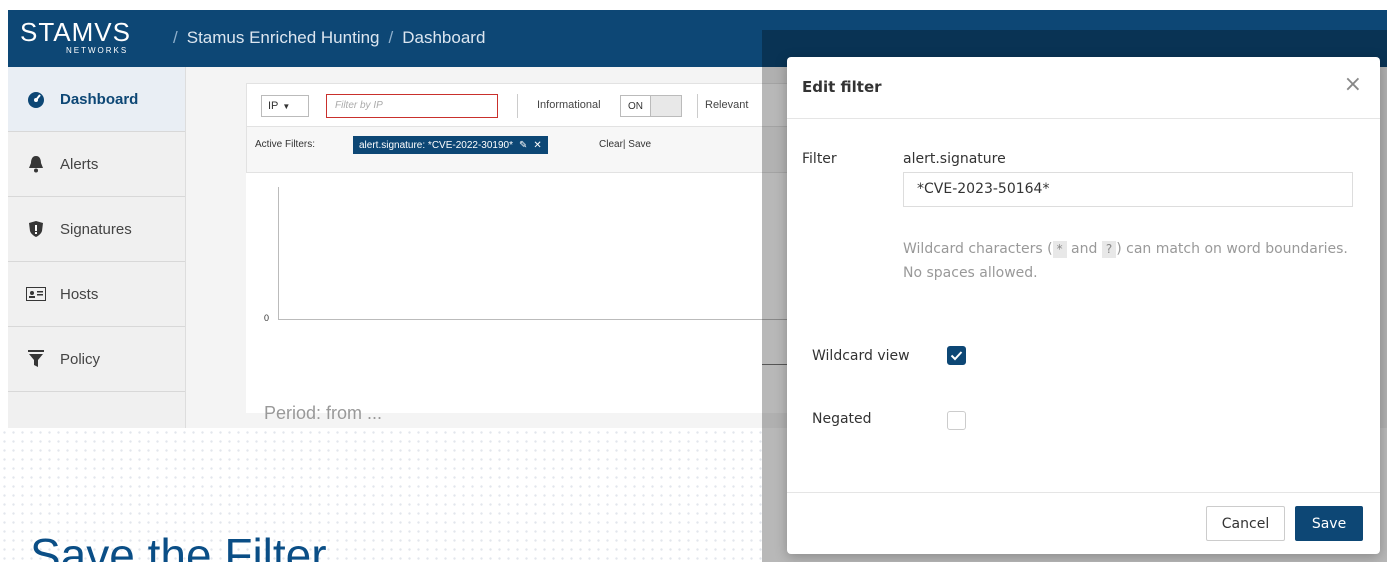 Image resolution: width=1387 pixels, height=562 pixels. I want to click on filter-label: Filter, so click(819, 159).